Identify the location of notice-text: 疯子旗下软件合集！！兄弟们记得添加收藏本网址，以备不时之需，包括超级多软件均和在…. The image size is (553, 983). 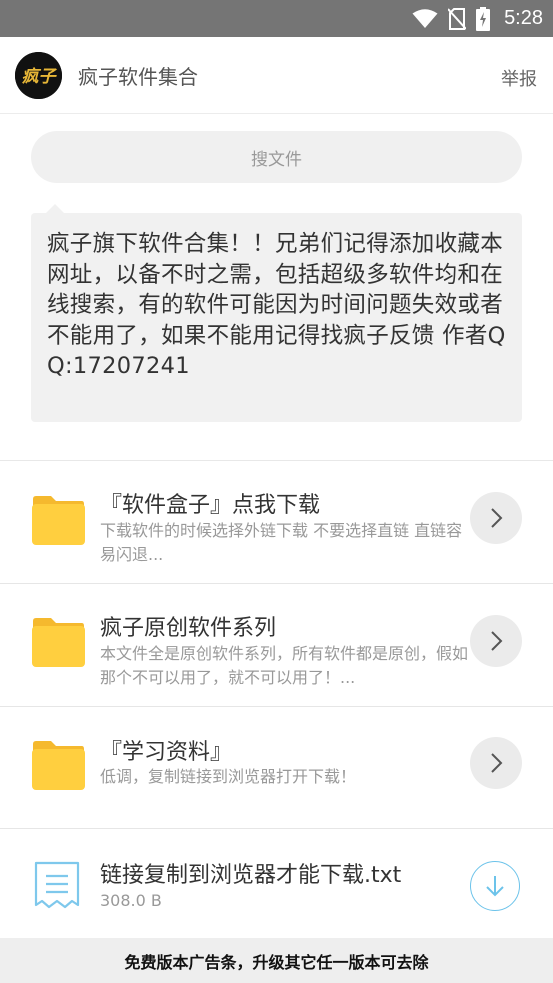
(276, 305).